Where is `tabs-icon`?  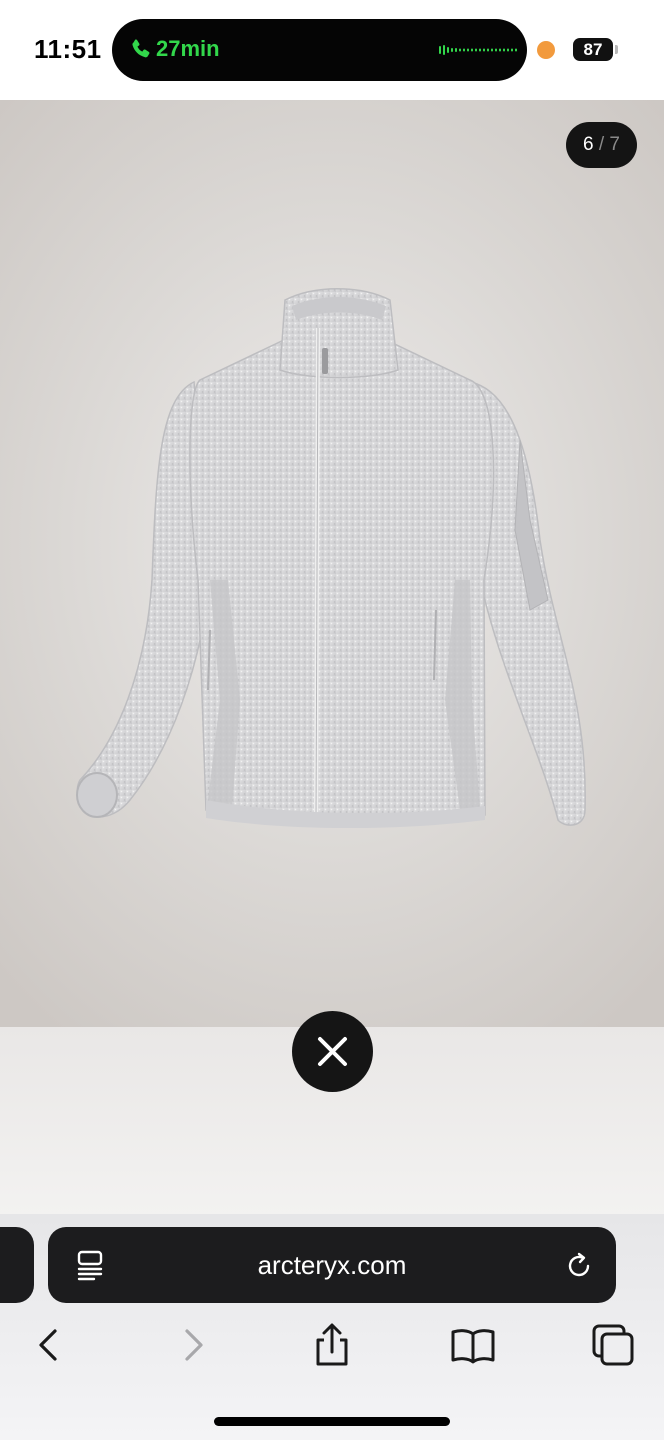 tabs-icon is located at coordinates (613, 1345).